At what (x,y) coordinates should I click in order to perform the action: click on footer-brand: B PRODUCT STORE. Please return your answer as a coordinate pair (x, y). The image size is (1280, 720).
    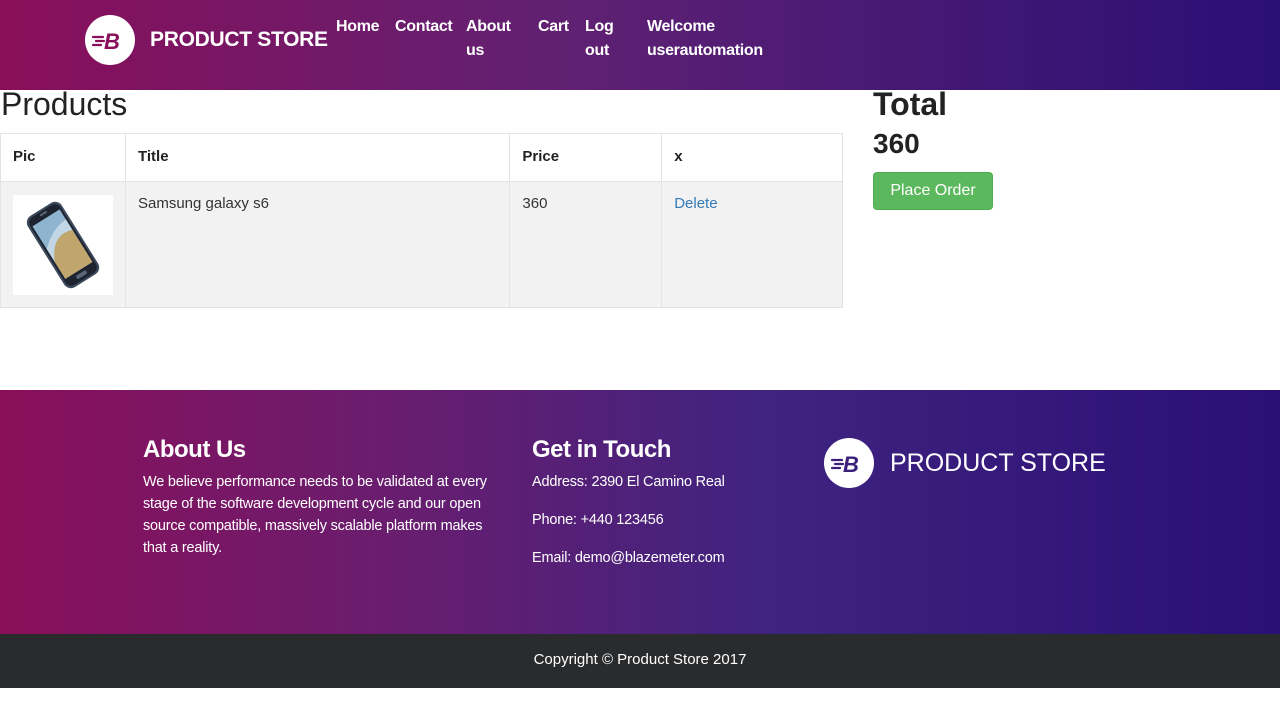
    Looking at the image, I should click on (965, 463).